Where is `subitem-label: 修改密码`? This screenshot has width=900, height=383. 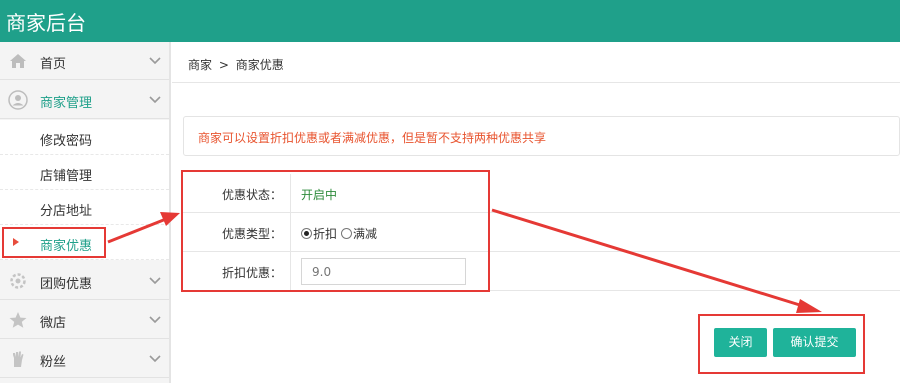 subitem-label: 修改密码 is located at coordinates (66, 141).